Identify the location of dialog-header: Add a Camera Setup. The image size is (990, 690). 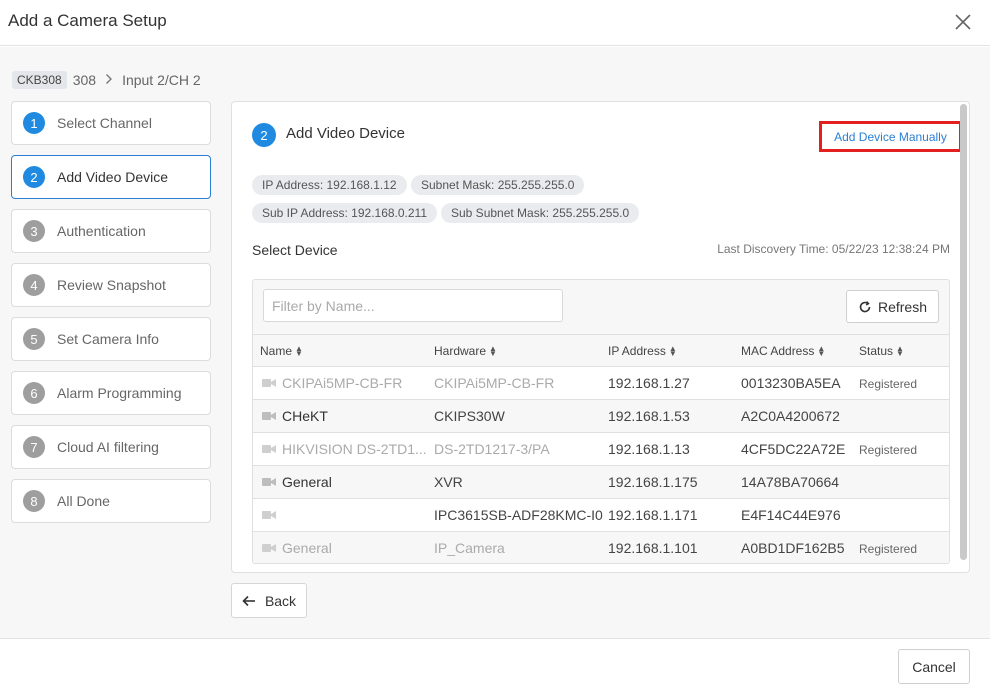
(495, 23).